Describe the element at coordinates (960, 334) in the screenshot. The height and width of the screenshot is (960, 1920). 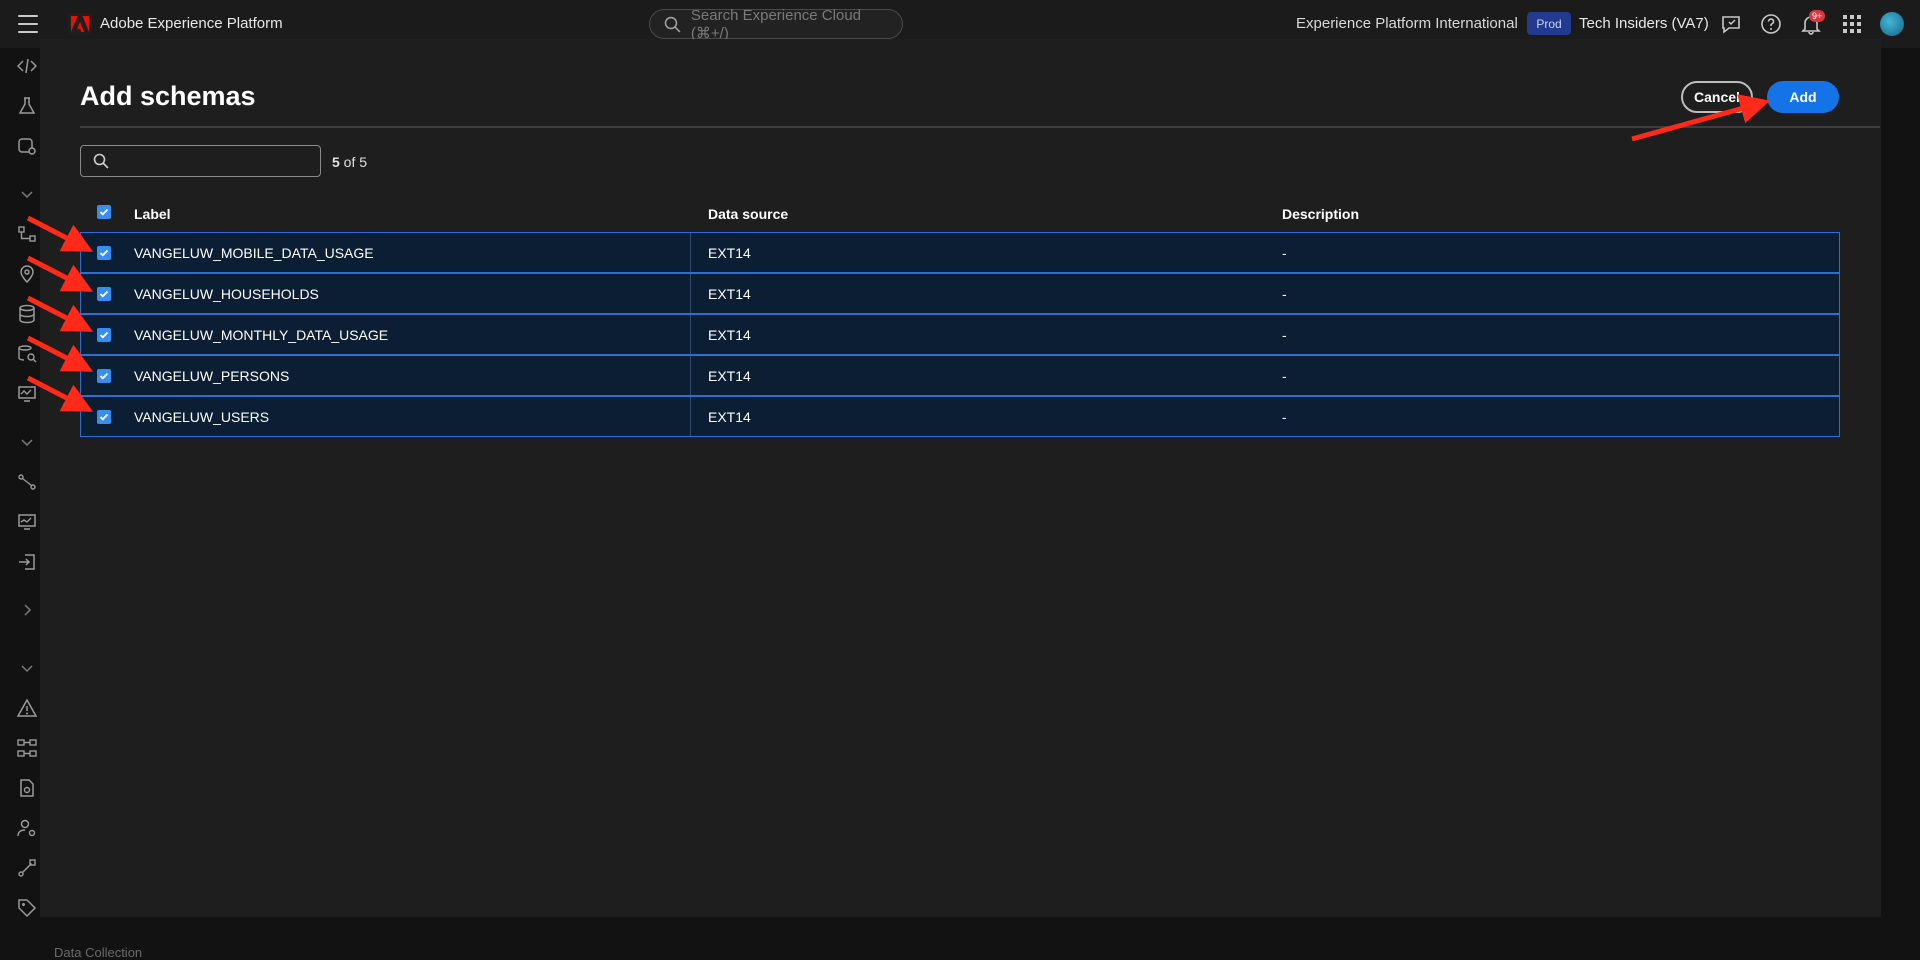
I see `table-row: VANGELUW_MONTHLY_DATA_USAGE EXT14 -` at that location.